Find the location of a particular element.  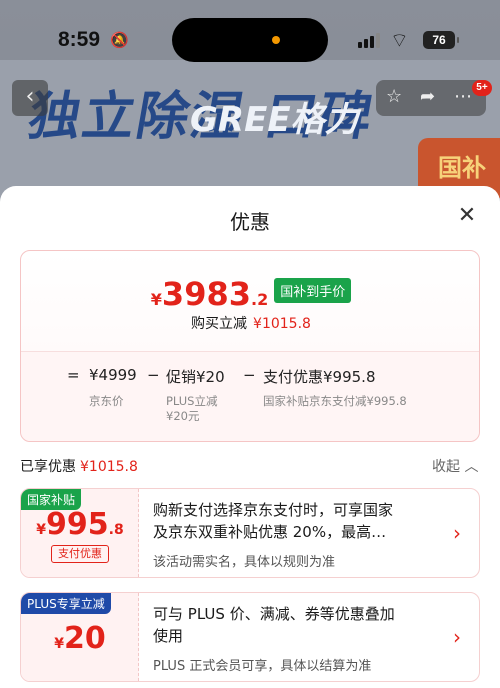

final-price: ¥3983.2 is located at coordinates (209, 294).